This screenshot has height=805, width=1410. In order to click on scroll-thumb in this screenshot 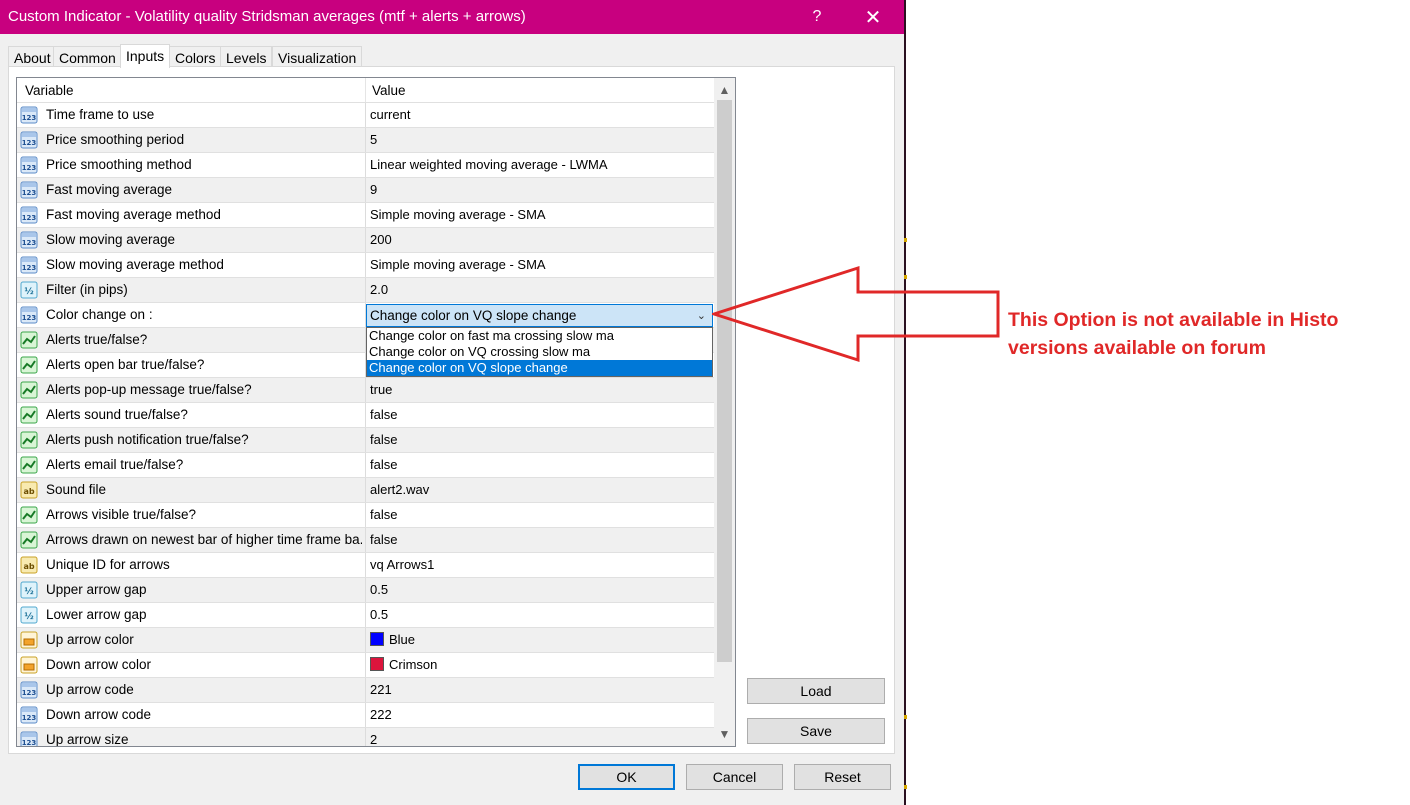, I will do `click(724, 381)`.